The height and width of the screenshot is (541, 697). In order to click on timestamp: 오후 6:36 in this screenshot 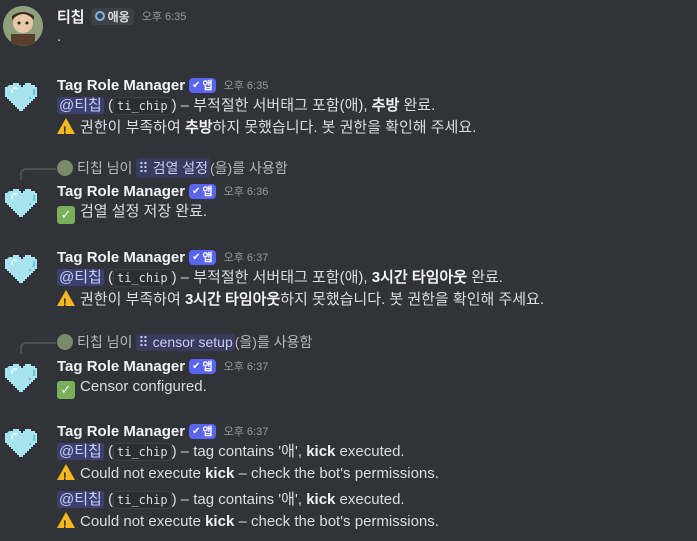, I will do `click(246, 192)`.